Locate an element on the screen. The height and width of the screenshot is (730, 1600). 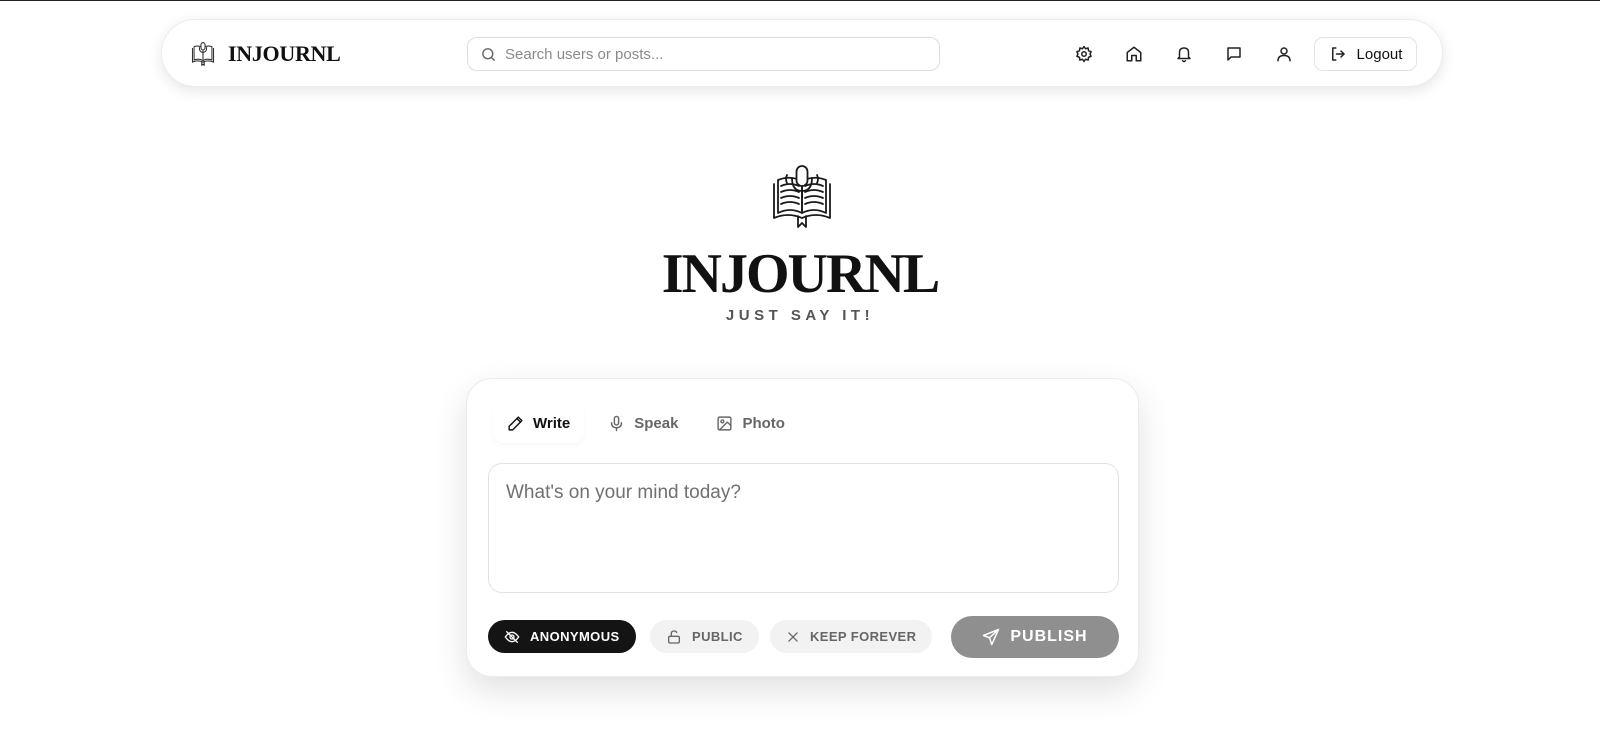
tab-speak: Speak is located at coordinates (643, 423).